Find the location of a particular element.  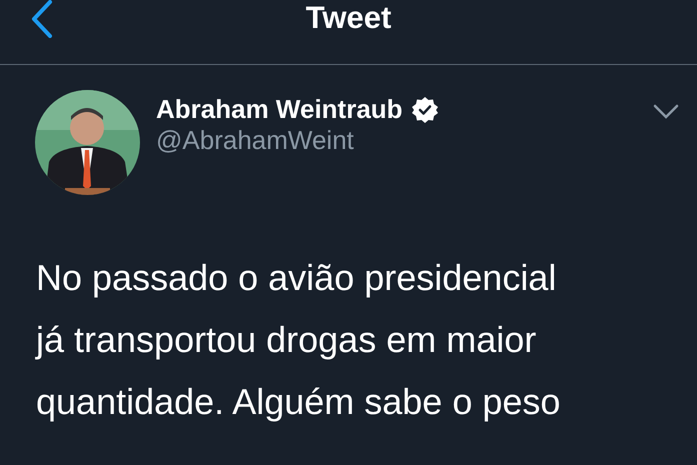

chevron-down-icon is located at coordinates (666, 112).